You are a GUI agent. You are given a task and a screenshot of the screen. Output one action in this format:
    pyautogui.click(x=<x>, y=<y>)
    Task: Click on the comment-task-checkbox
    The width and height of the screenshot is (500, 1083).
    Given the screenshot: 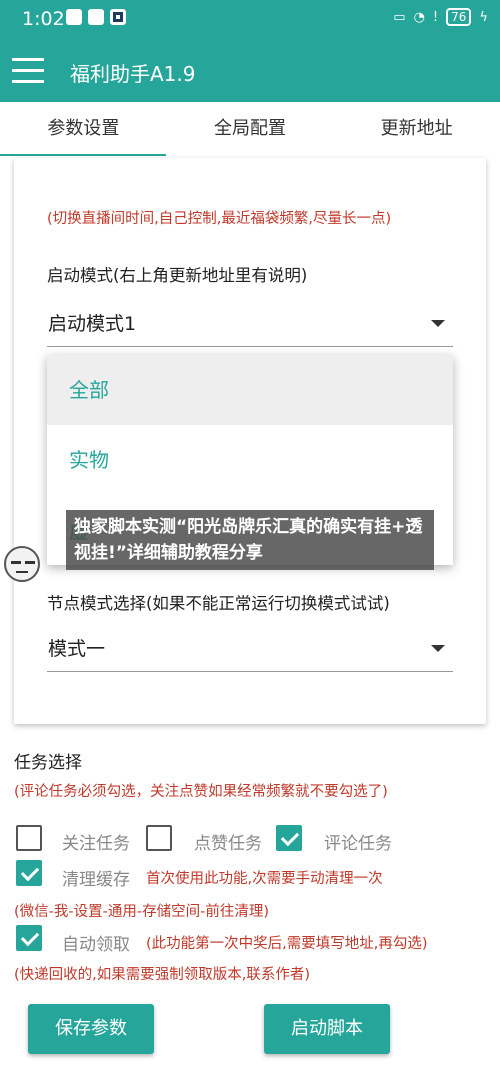 What is the action you would take?
    pyautogui.click(x=289, y=838)
    